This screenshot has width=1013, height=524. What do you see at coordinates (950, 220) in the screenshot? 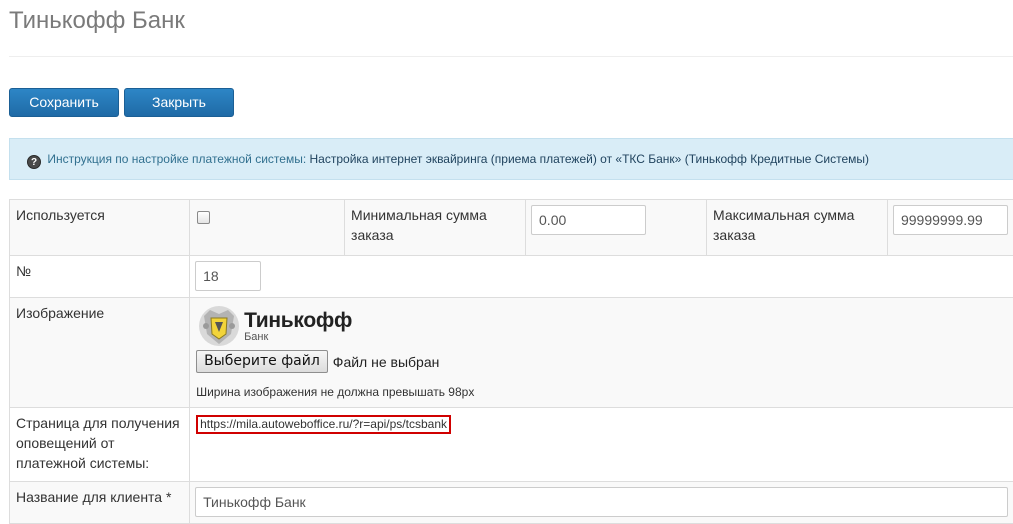
I see `max-sum-input` at bounding box center [950, 220].